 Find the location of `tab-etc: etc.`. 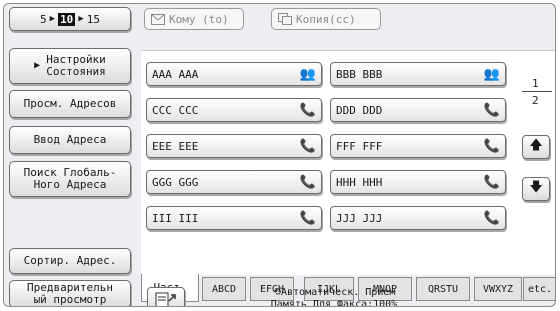

tab-etc: etc. is located at coordinates (539, 289).